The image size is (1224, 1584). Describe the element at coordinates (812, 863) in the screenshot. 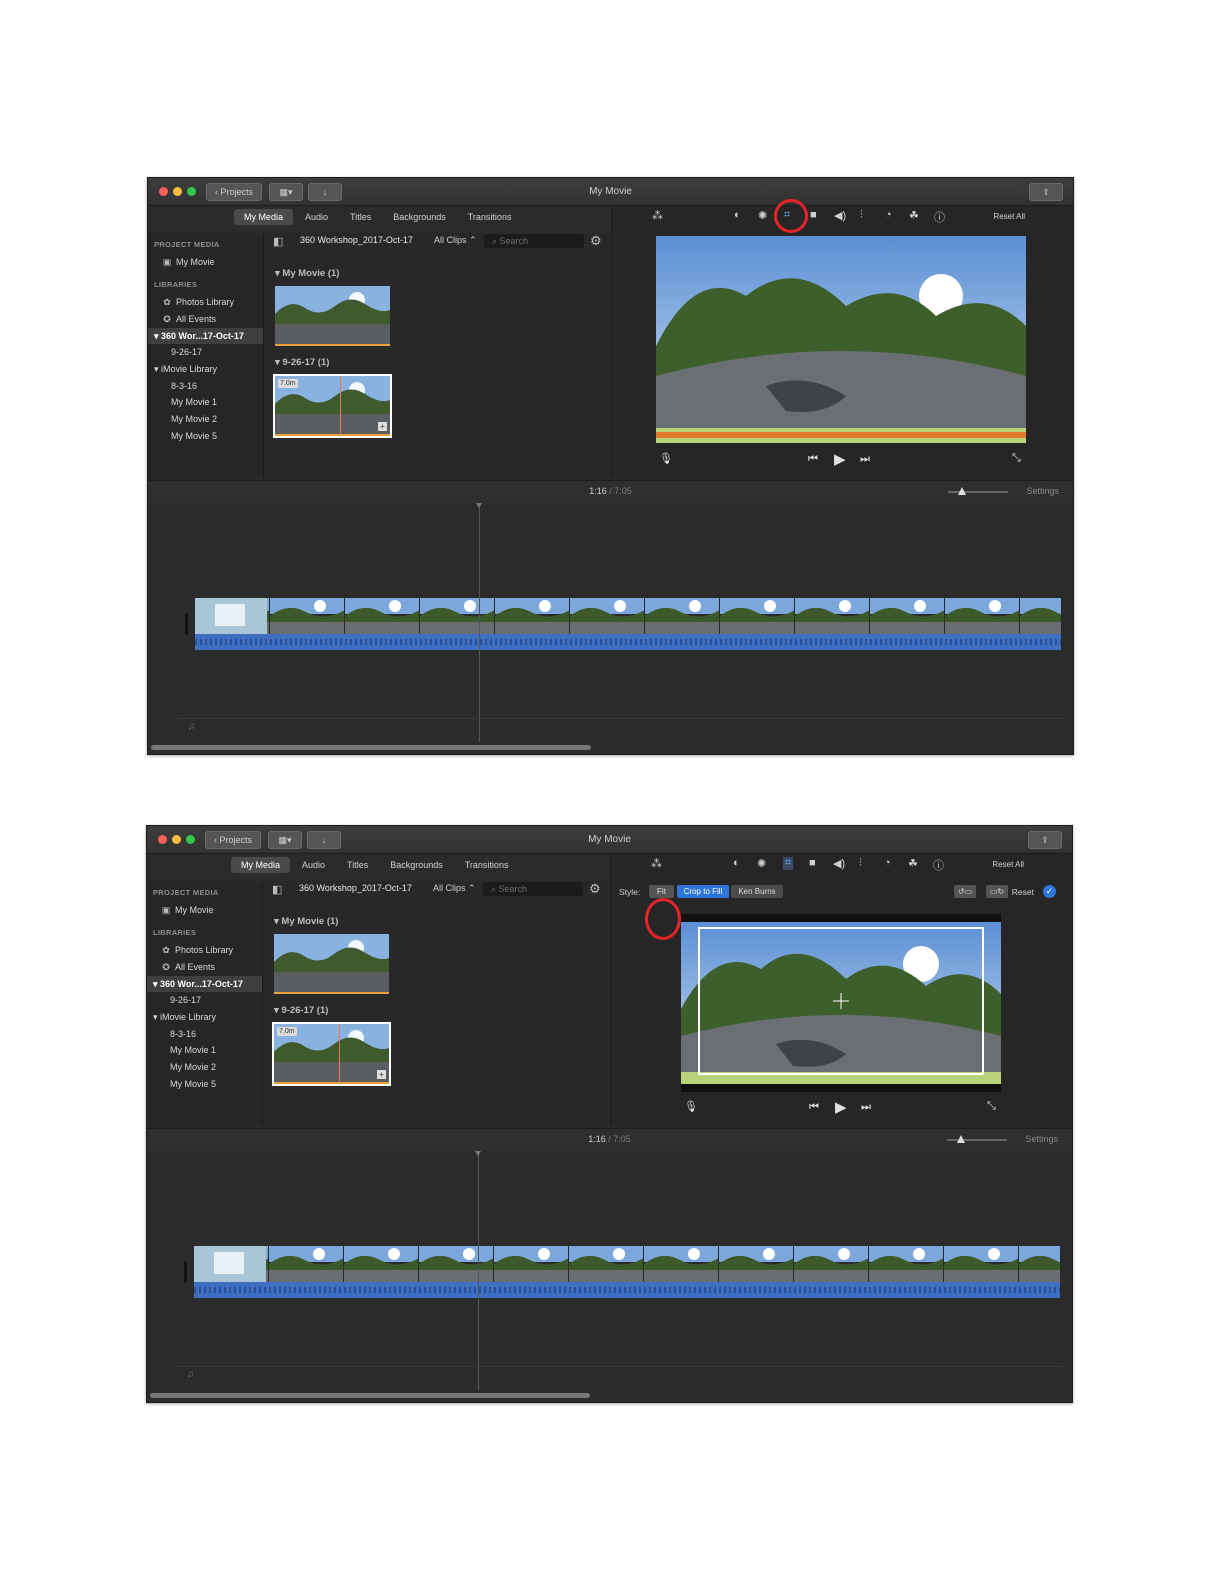

I see `stabilization-icon: ■` at that location.